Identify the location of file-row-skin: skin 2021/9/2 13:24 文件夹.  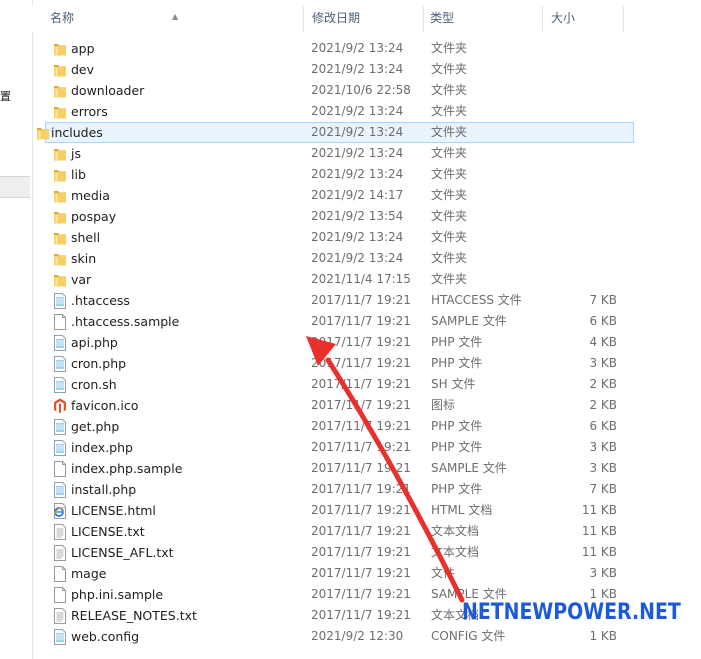
(332, 258).